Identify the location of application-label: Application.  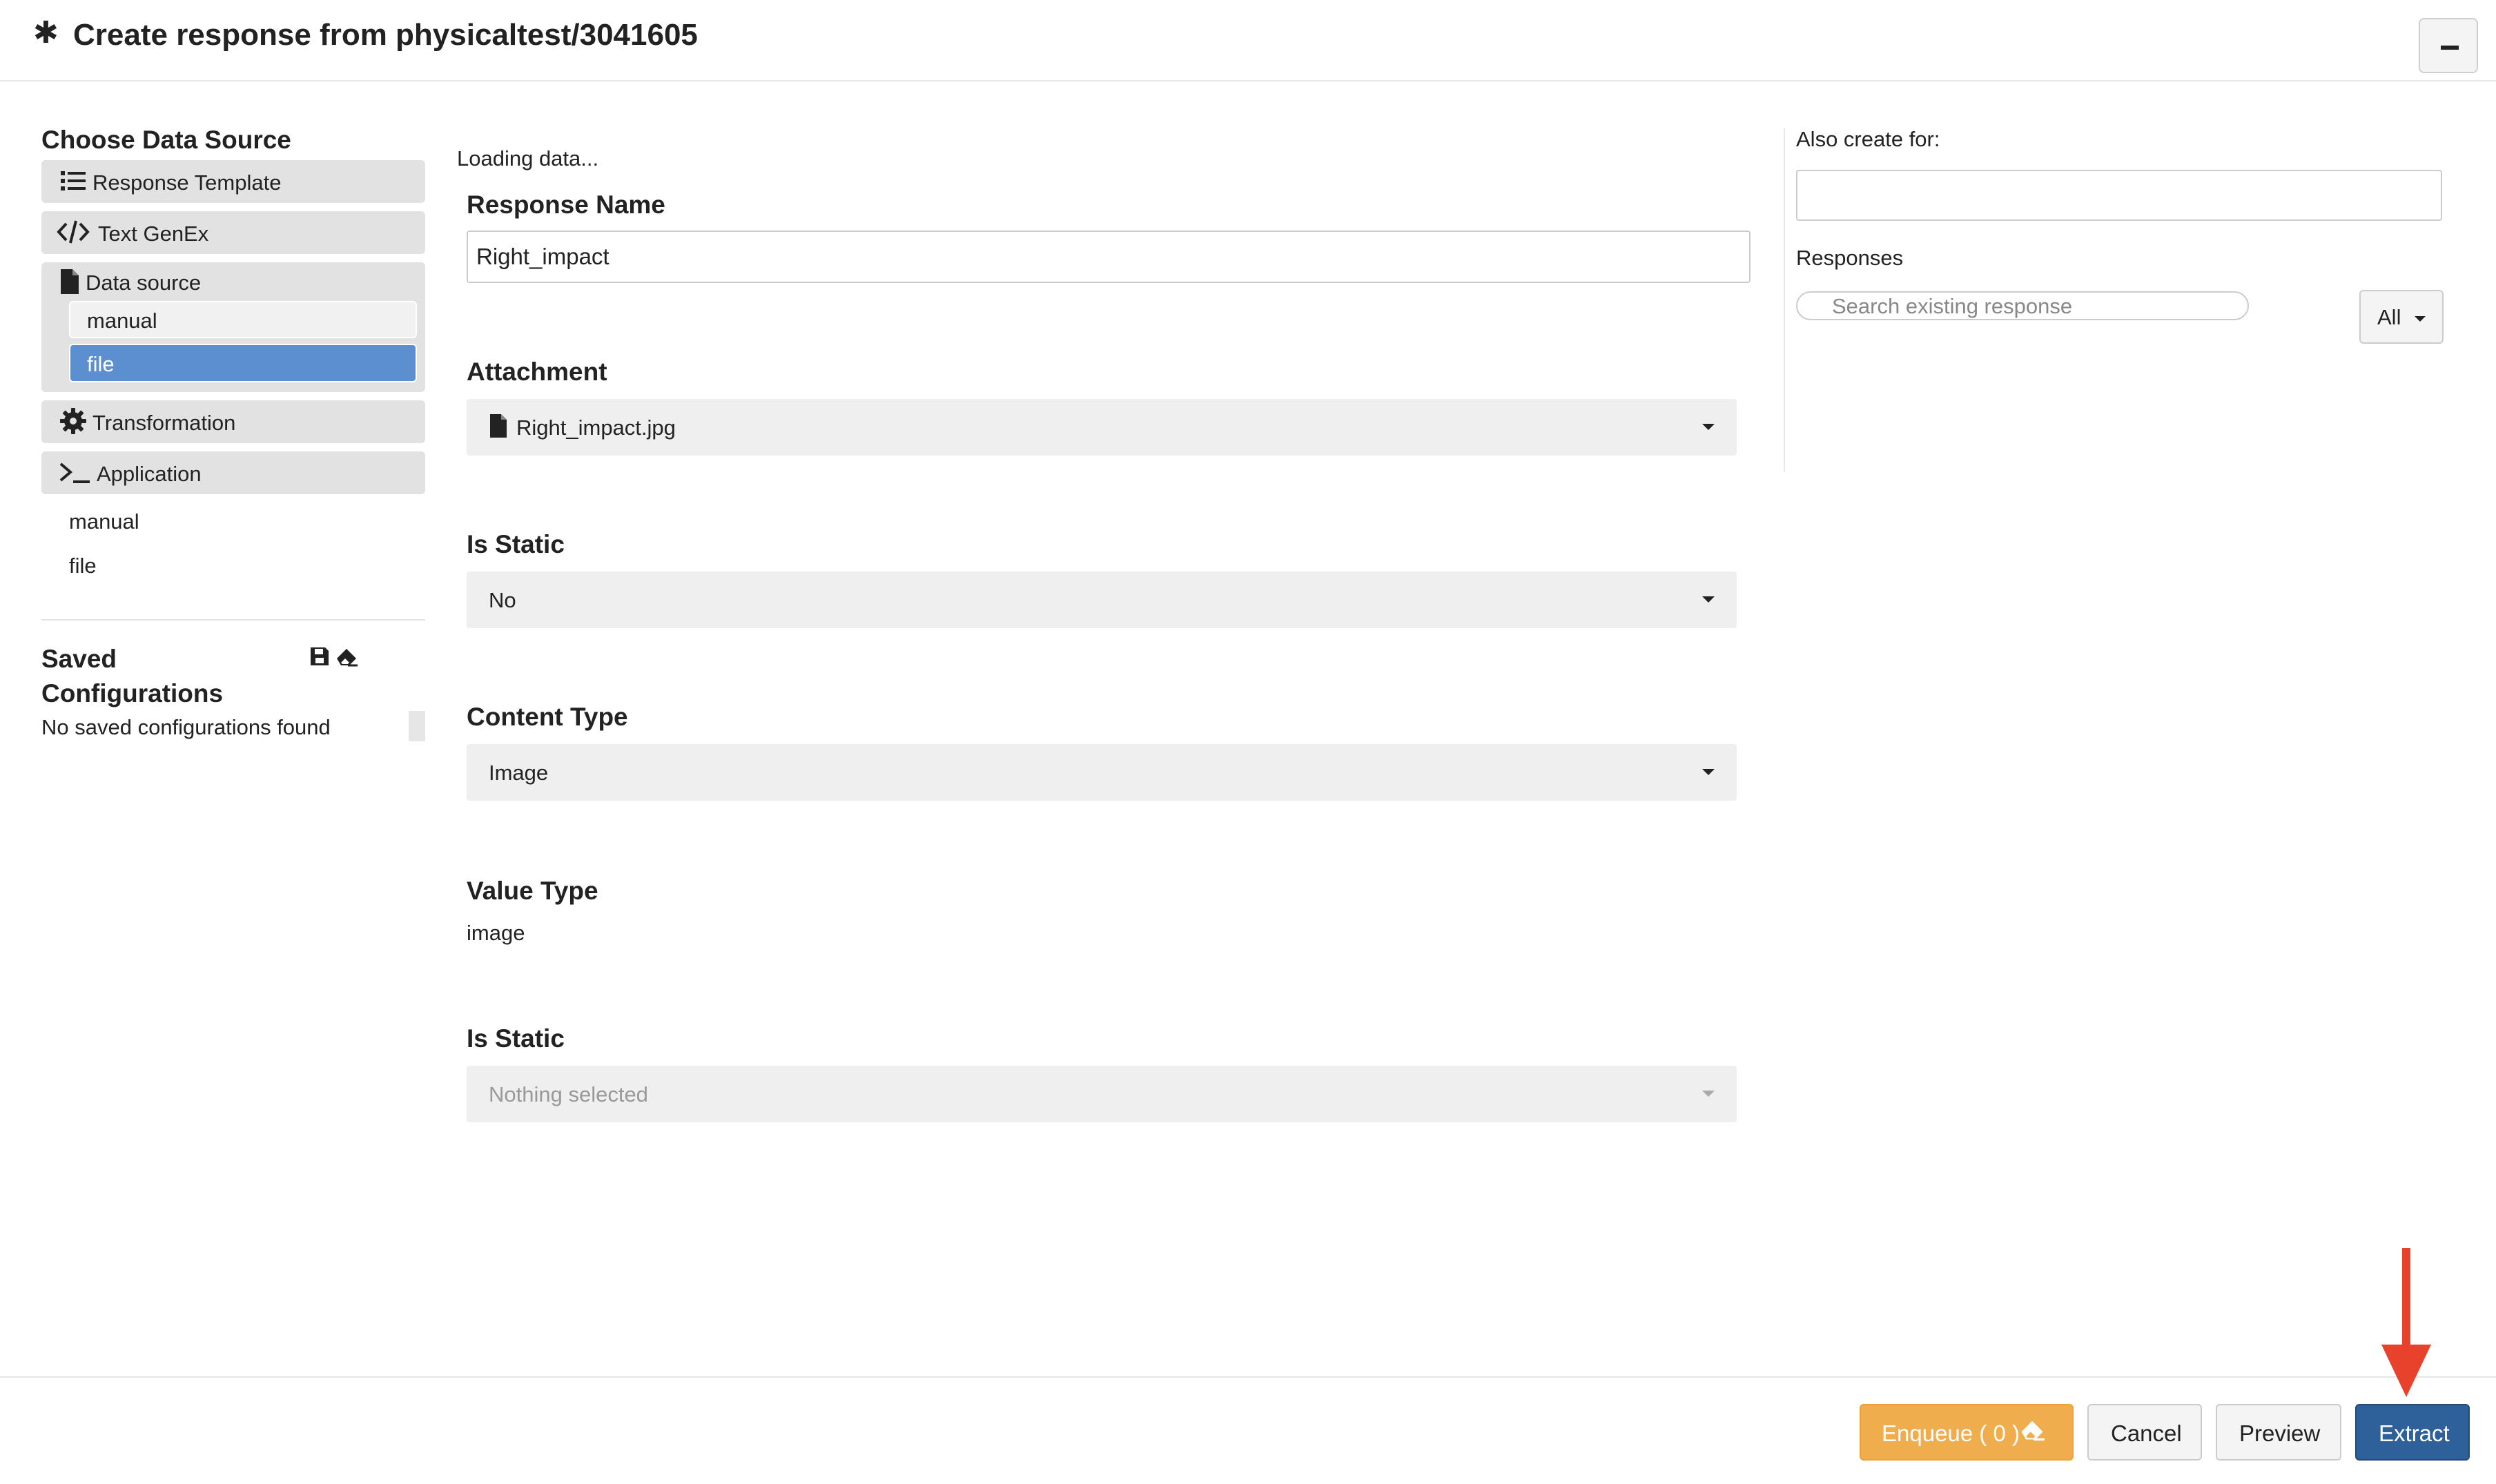
(149, 474).